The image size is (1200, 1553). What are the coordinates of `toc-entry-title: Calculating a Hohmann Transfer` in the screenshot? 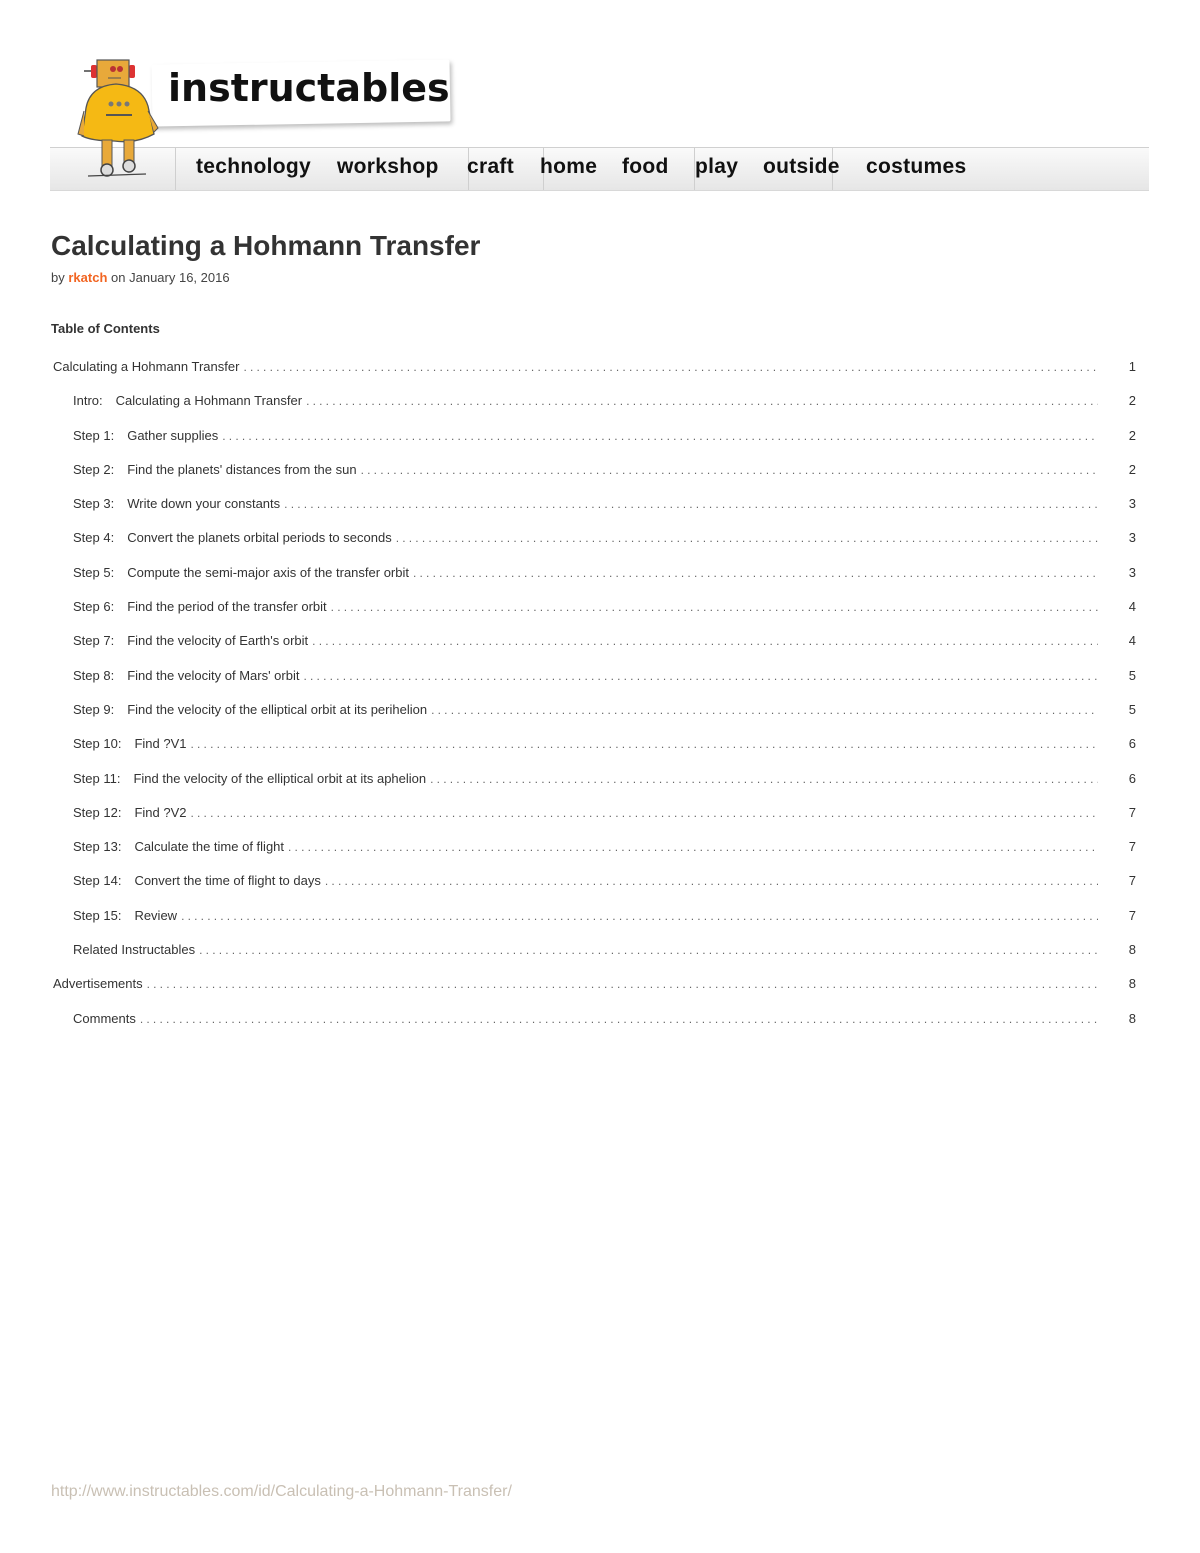 It's located at (146, 366).